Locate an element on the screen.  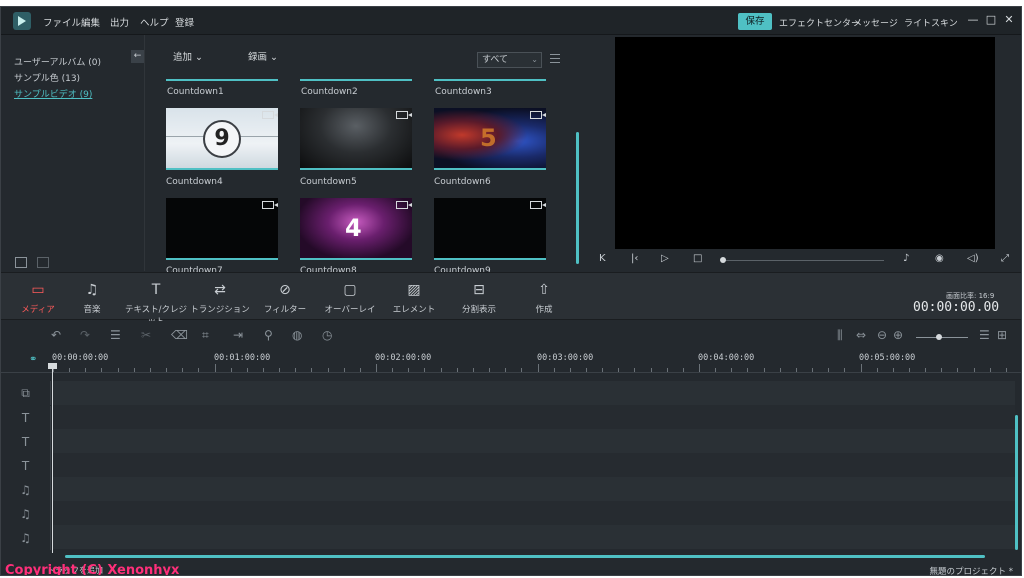
close-button: ✕ is located at coordinates (1009, 20).